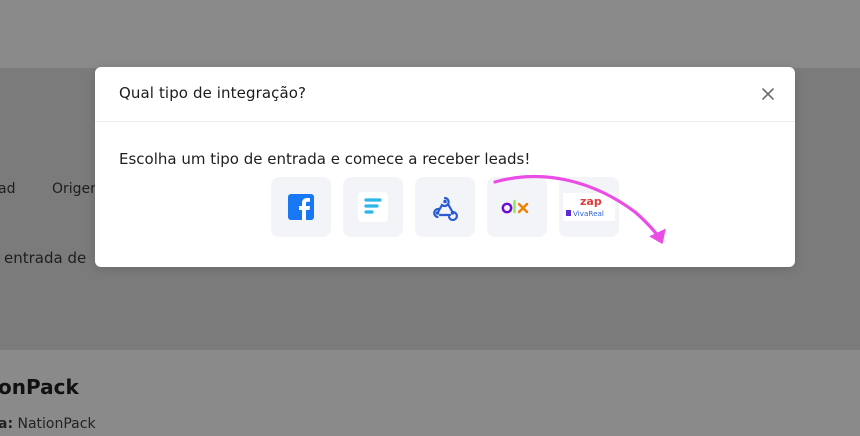 The image size is (860, 436). I want to click on background-description: entrada de, so click(45, 258).